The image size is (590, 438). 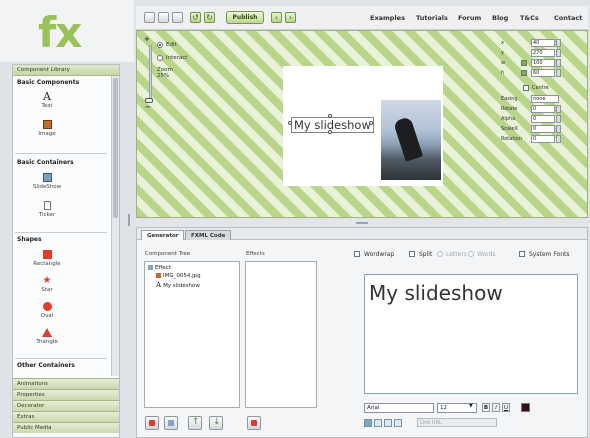 What do you see at coordinates (147, 39) in the screenshot?
I see `zoom-in-icon: +` at bounding box center [147, 39].